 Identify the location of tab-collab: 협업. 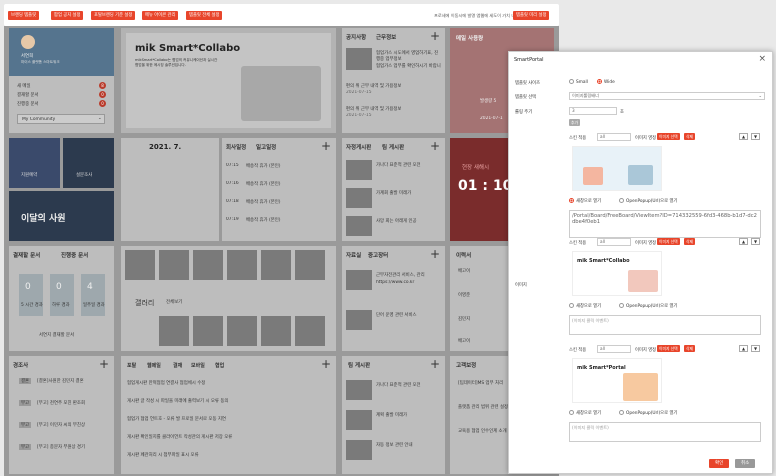
(219, 365).